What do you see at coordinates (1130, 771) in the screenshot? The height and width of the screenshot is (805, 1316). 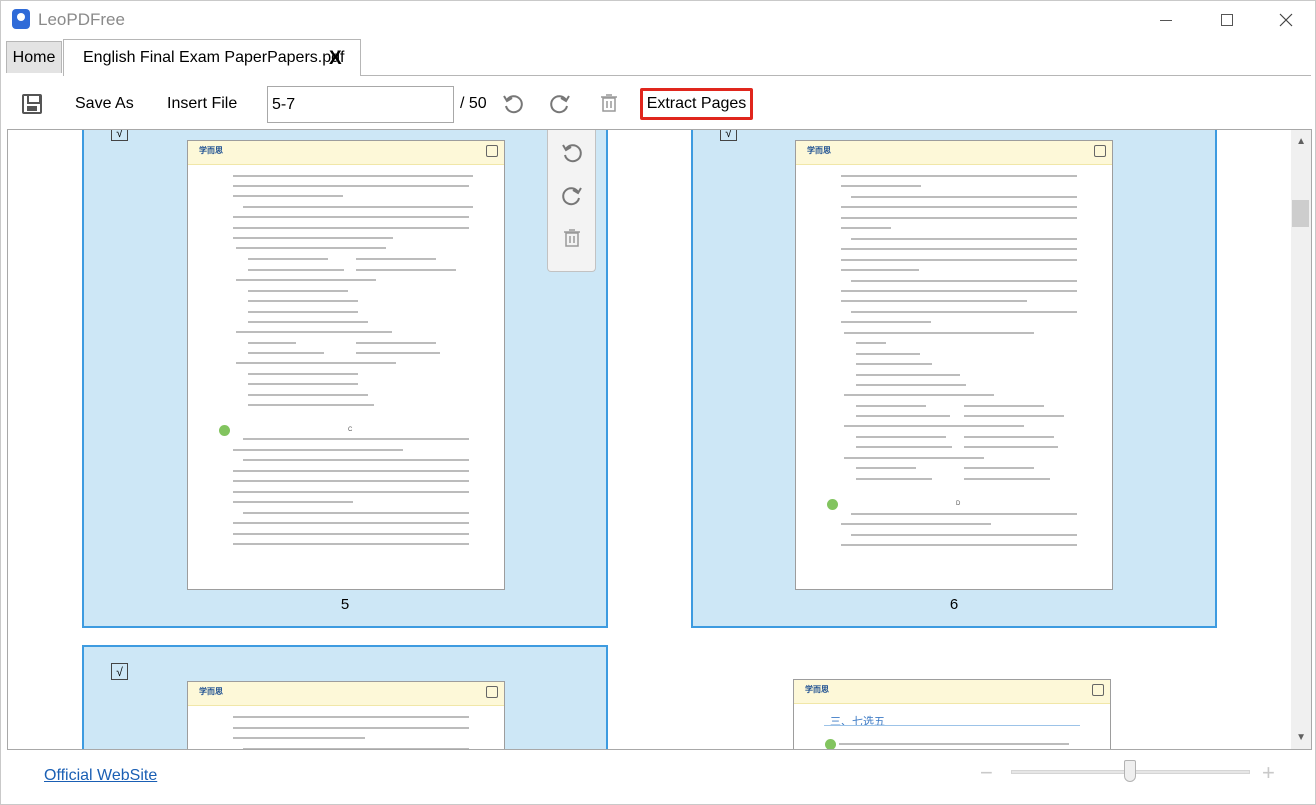 I see `zoom-slider-thumb` at bounding box center [1130, 771].